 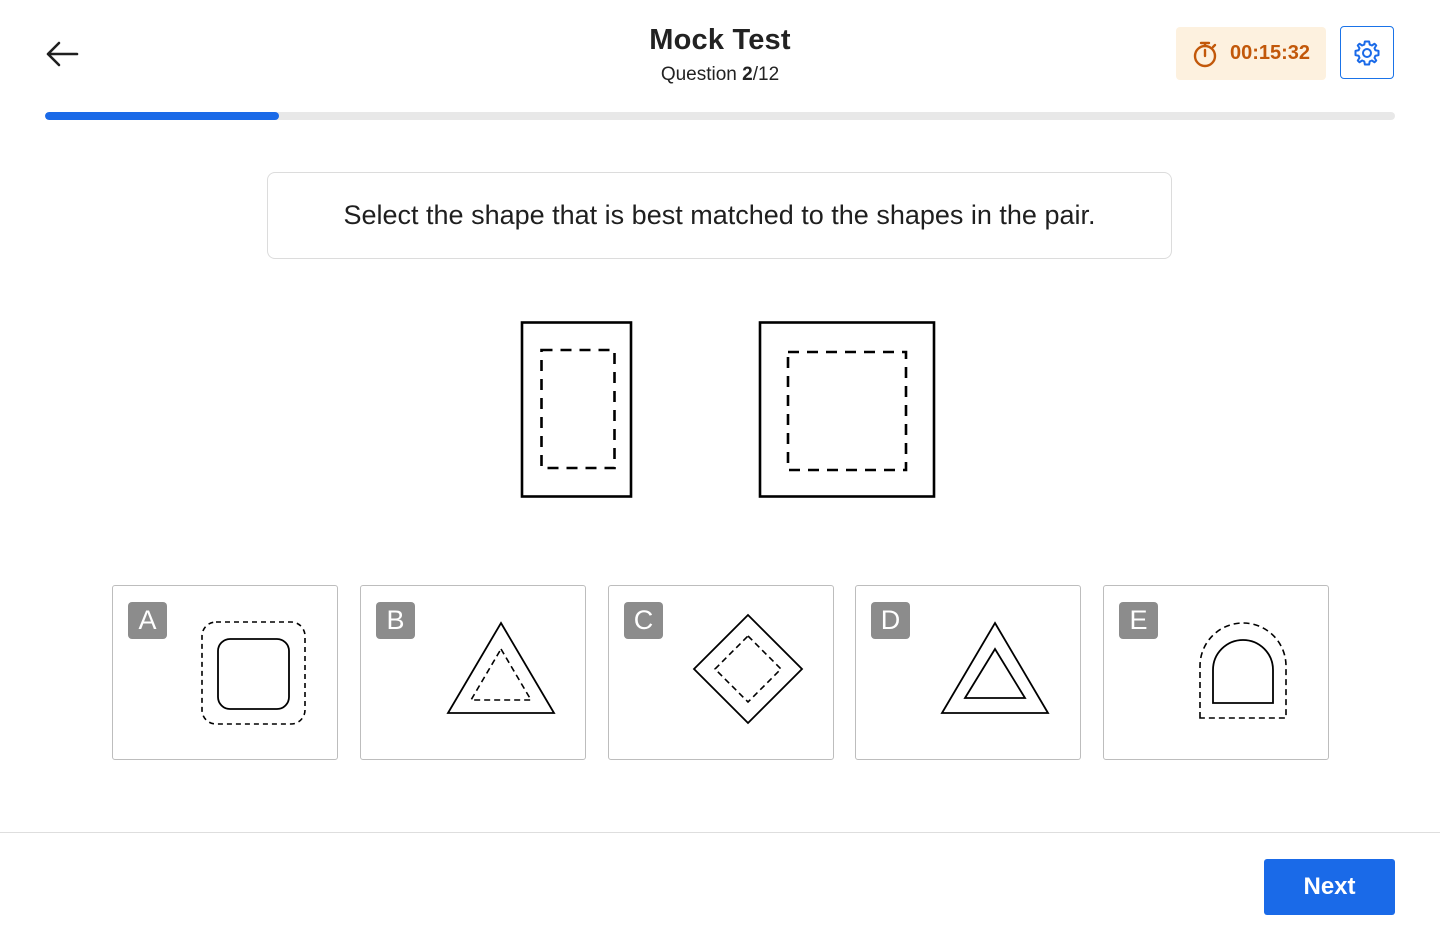 I want to click on dashed-rounded-square-icon, so click(x=253, y=673).